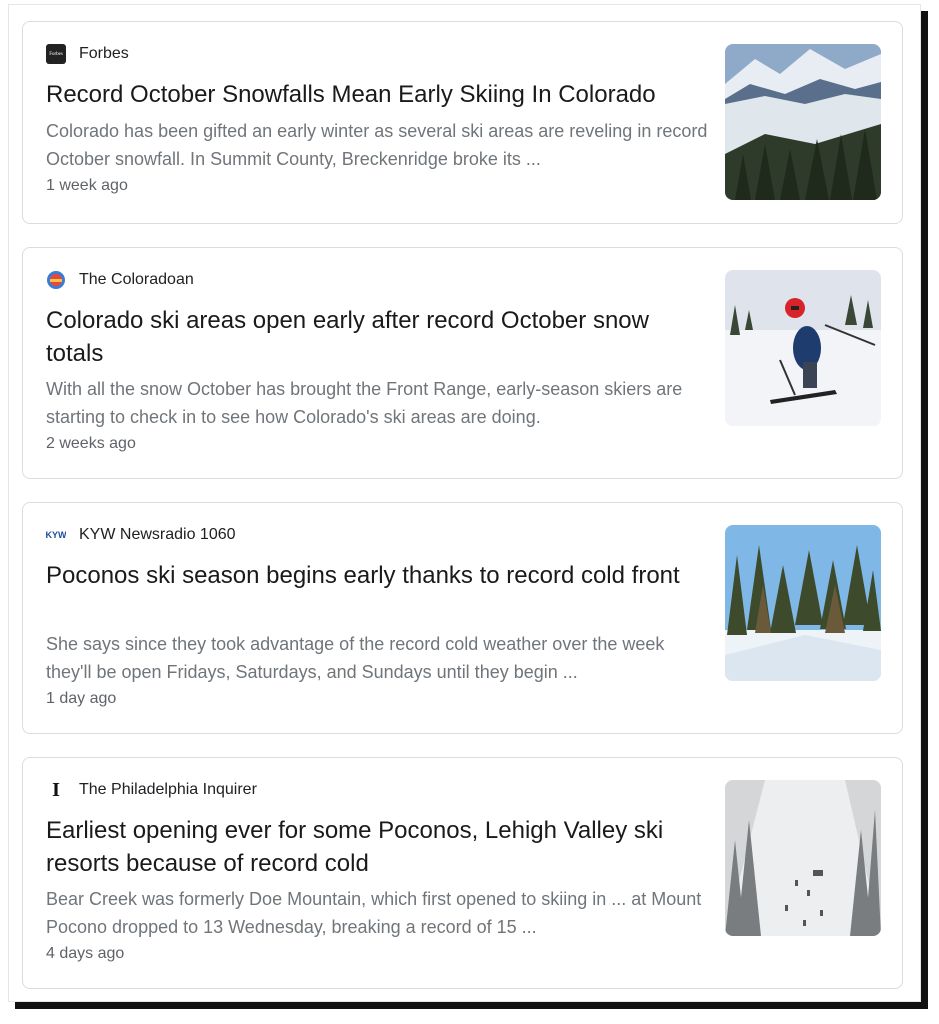  What do you see at coordinates (56, 535) in the screenshot?
I see `kyw-icon: KYW` at bounding box center [56, 535].